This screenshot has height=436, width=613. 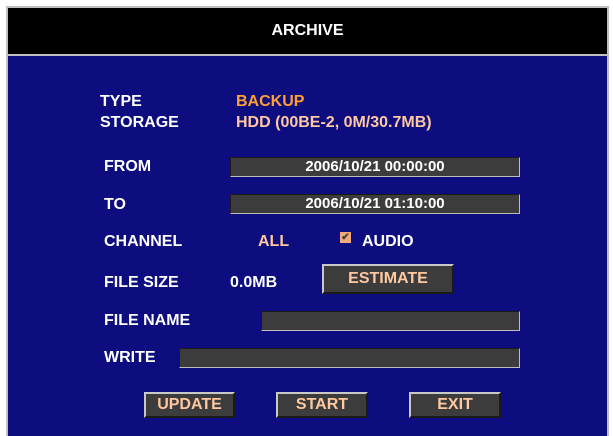 What do you see at coordinates (143, 241) in the screenshot?
I see `channel-label: CHANNEL` at bounding box center [143, 241].